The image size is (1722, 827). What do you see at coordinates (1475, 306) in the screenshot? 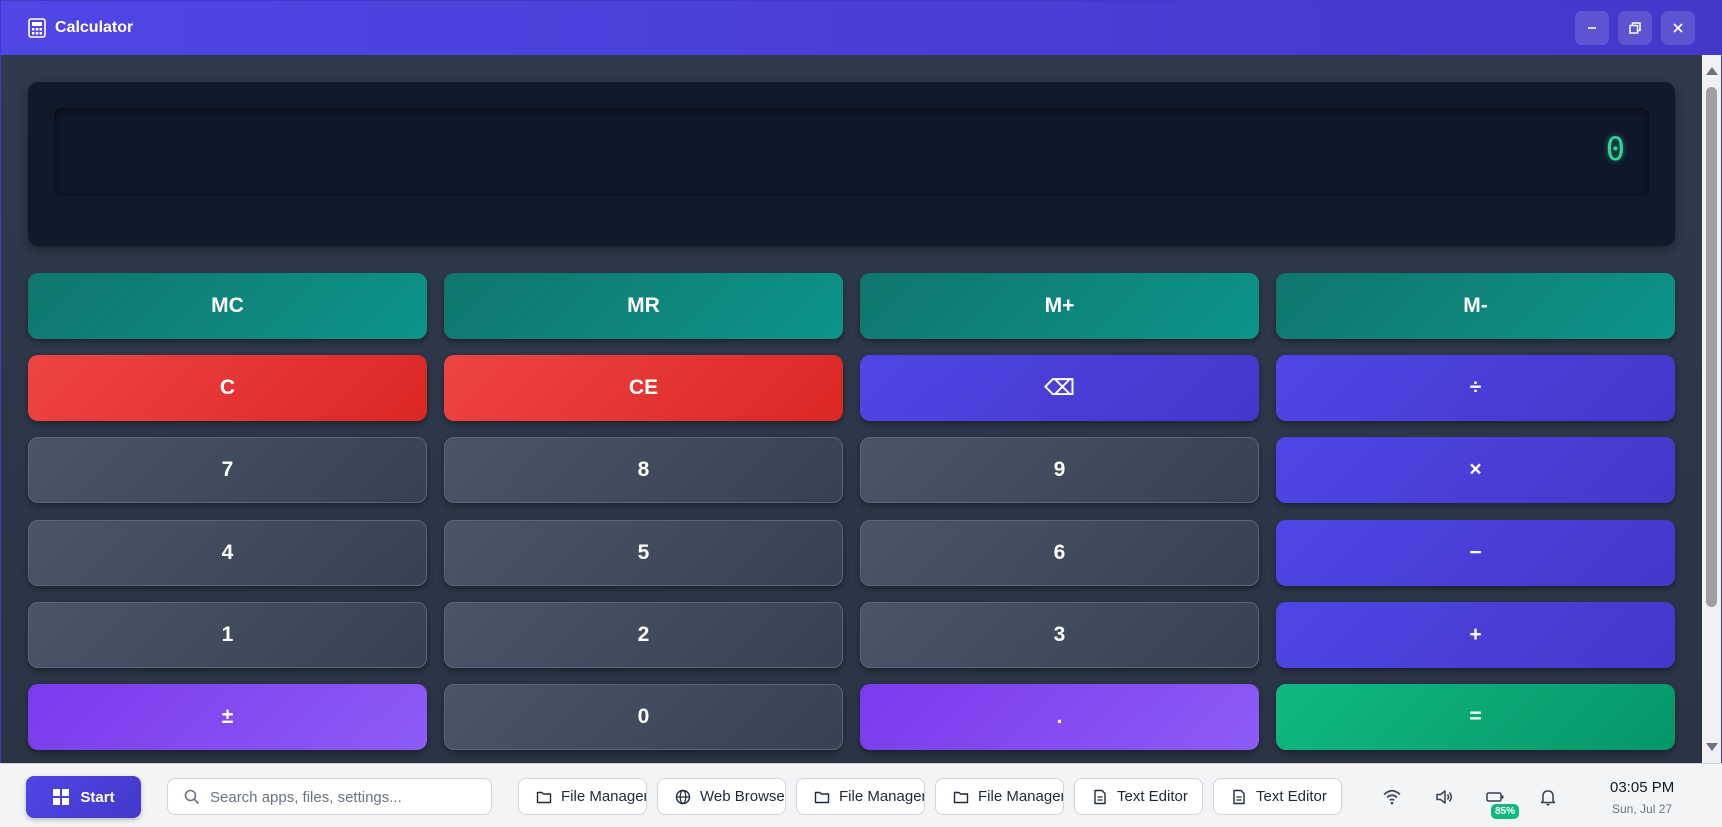
I see `memory-subtract-button: M-` at bounding box center [1475, 306].